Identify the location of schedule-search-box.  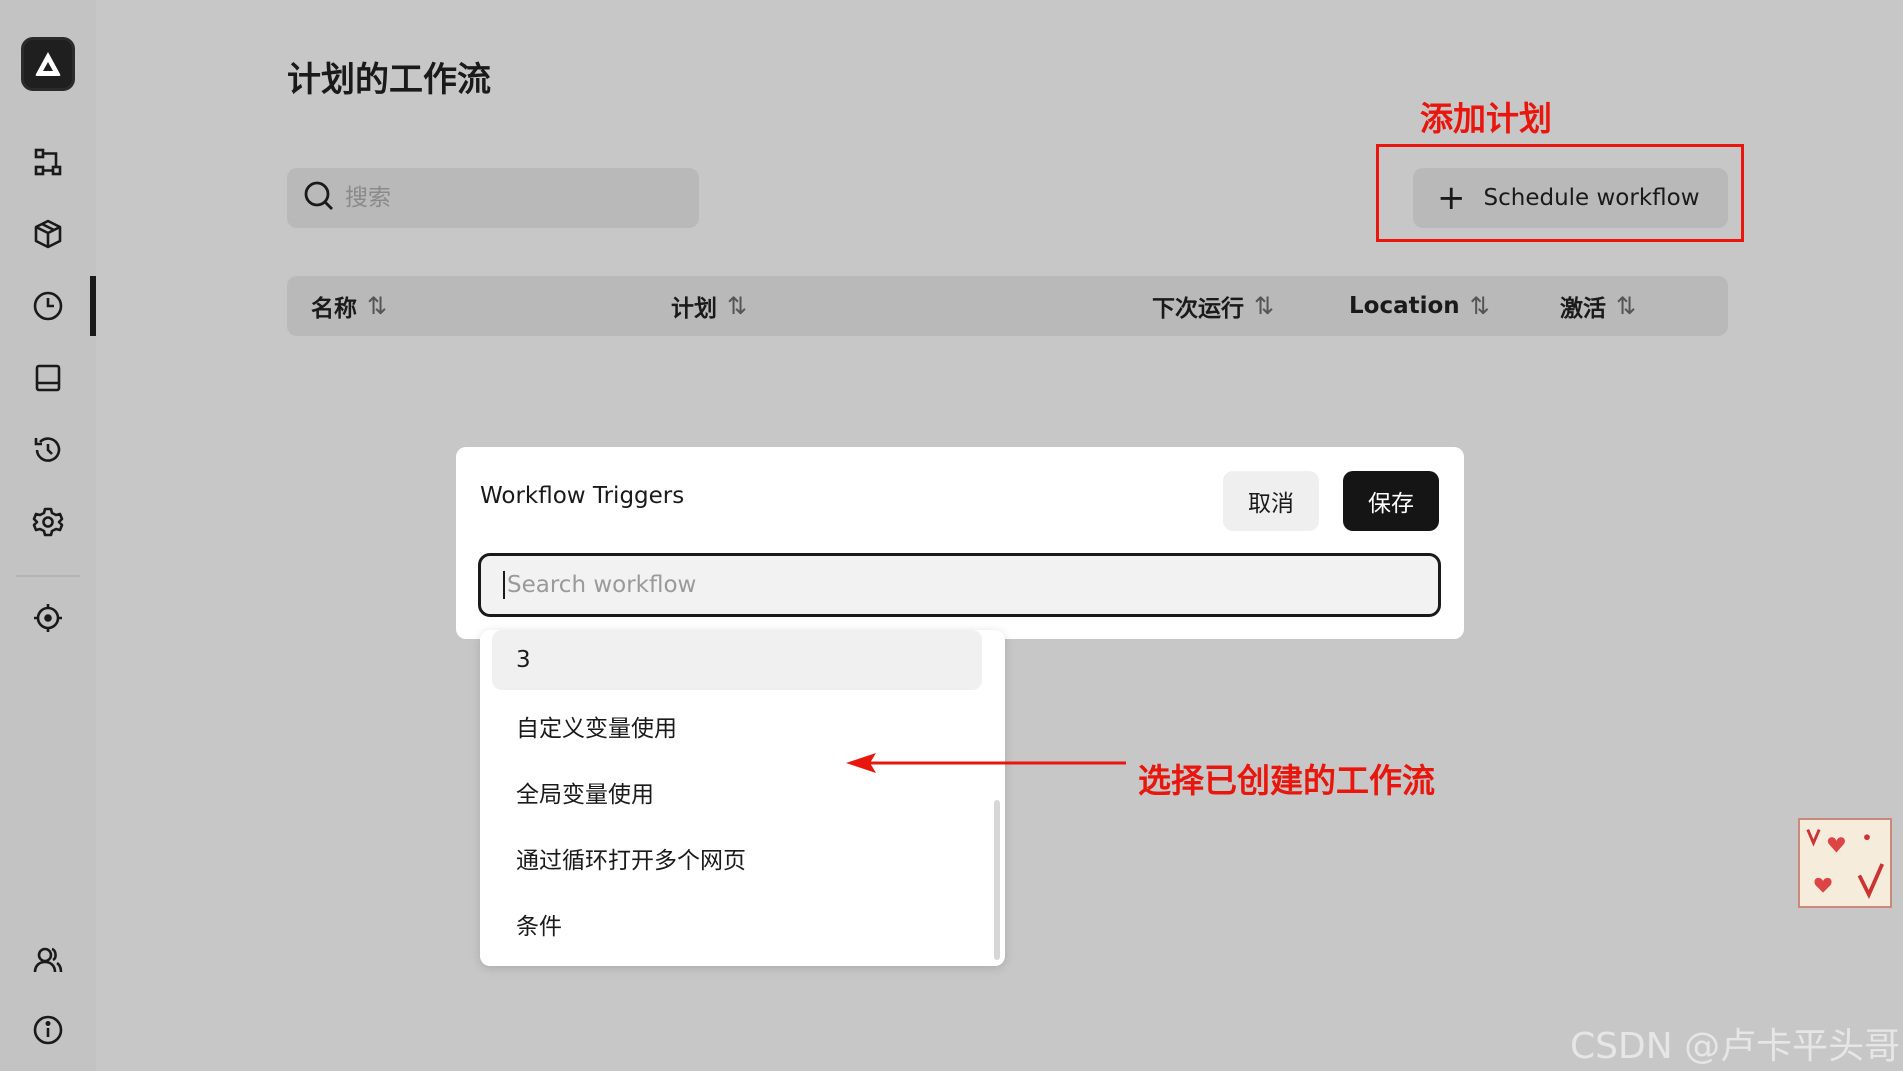
(493, 198).